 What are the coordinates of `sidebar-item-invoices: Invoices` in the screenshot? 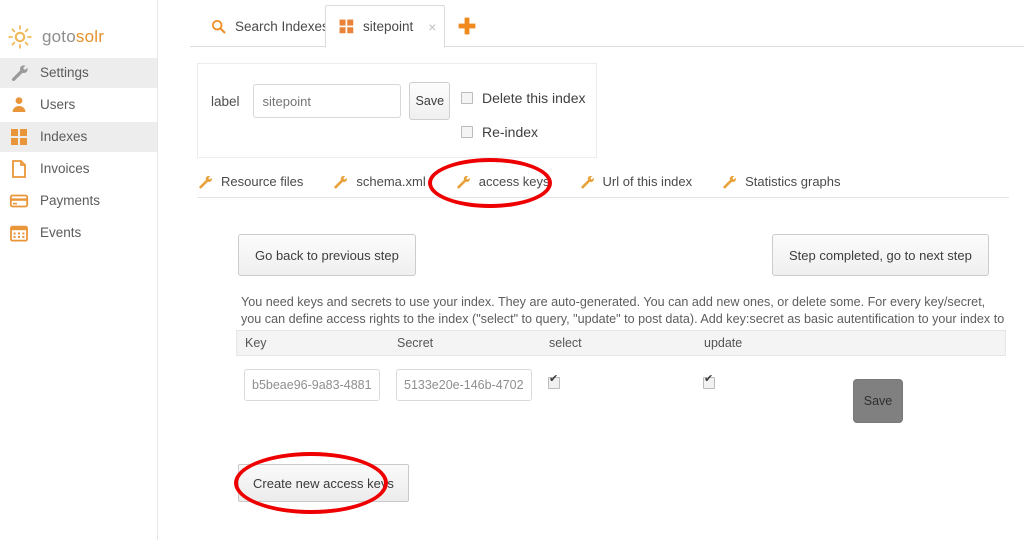 It's located at (78, 169).